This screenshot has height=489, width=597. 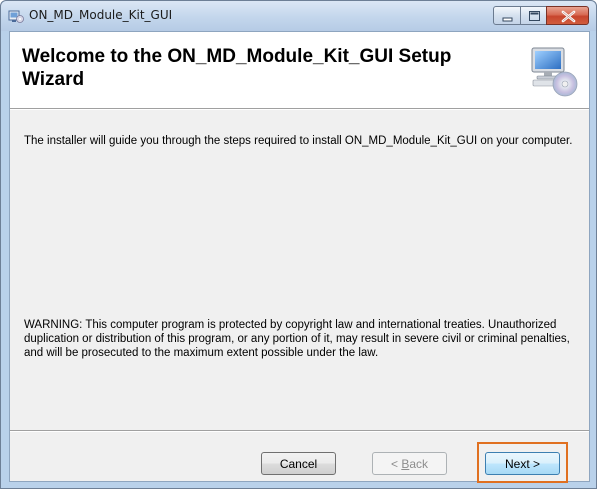 I want to click on close-icon, so click(x=568, y=16).